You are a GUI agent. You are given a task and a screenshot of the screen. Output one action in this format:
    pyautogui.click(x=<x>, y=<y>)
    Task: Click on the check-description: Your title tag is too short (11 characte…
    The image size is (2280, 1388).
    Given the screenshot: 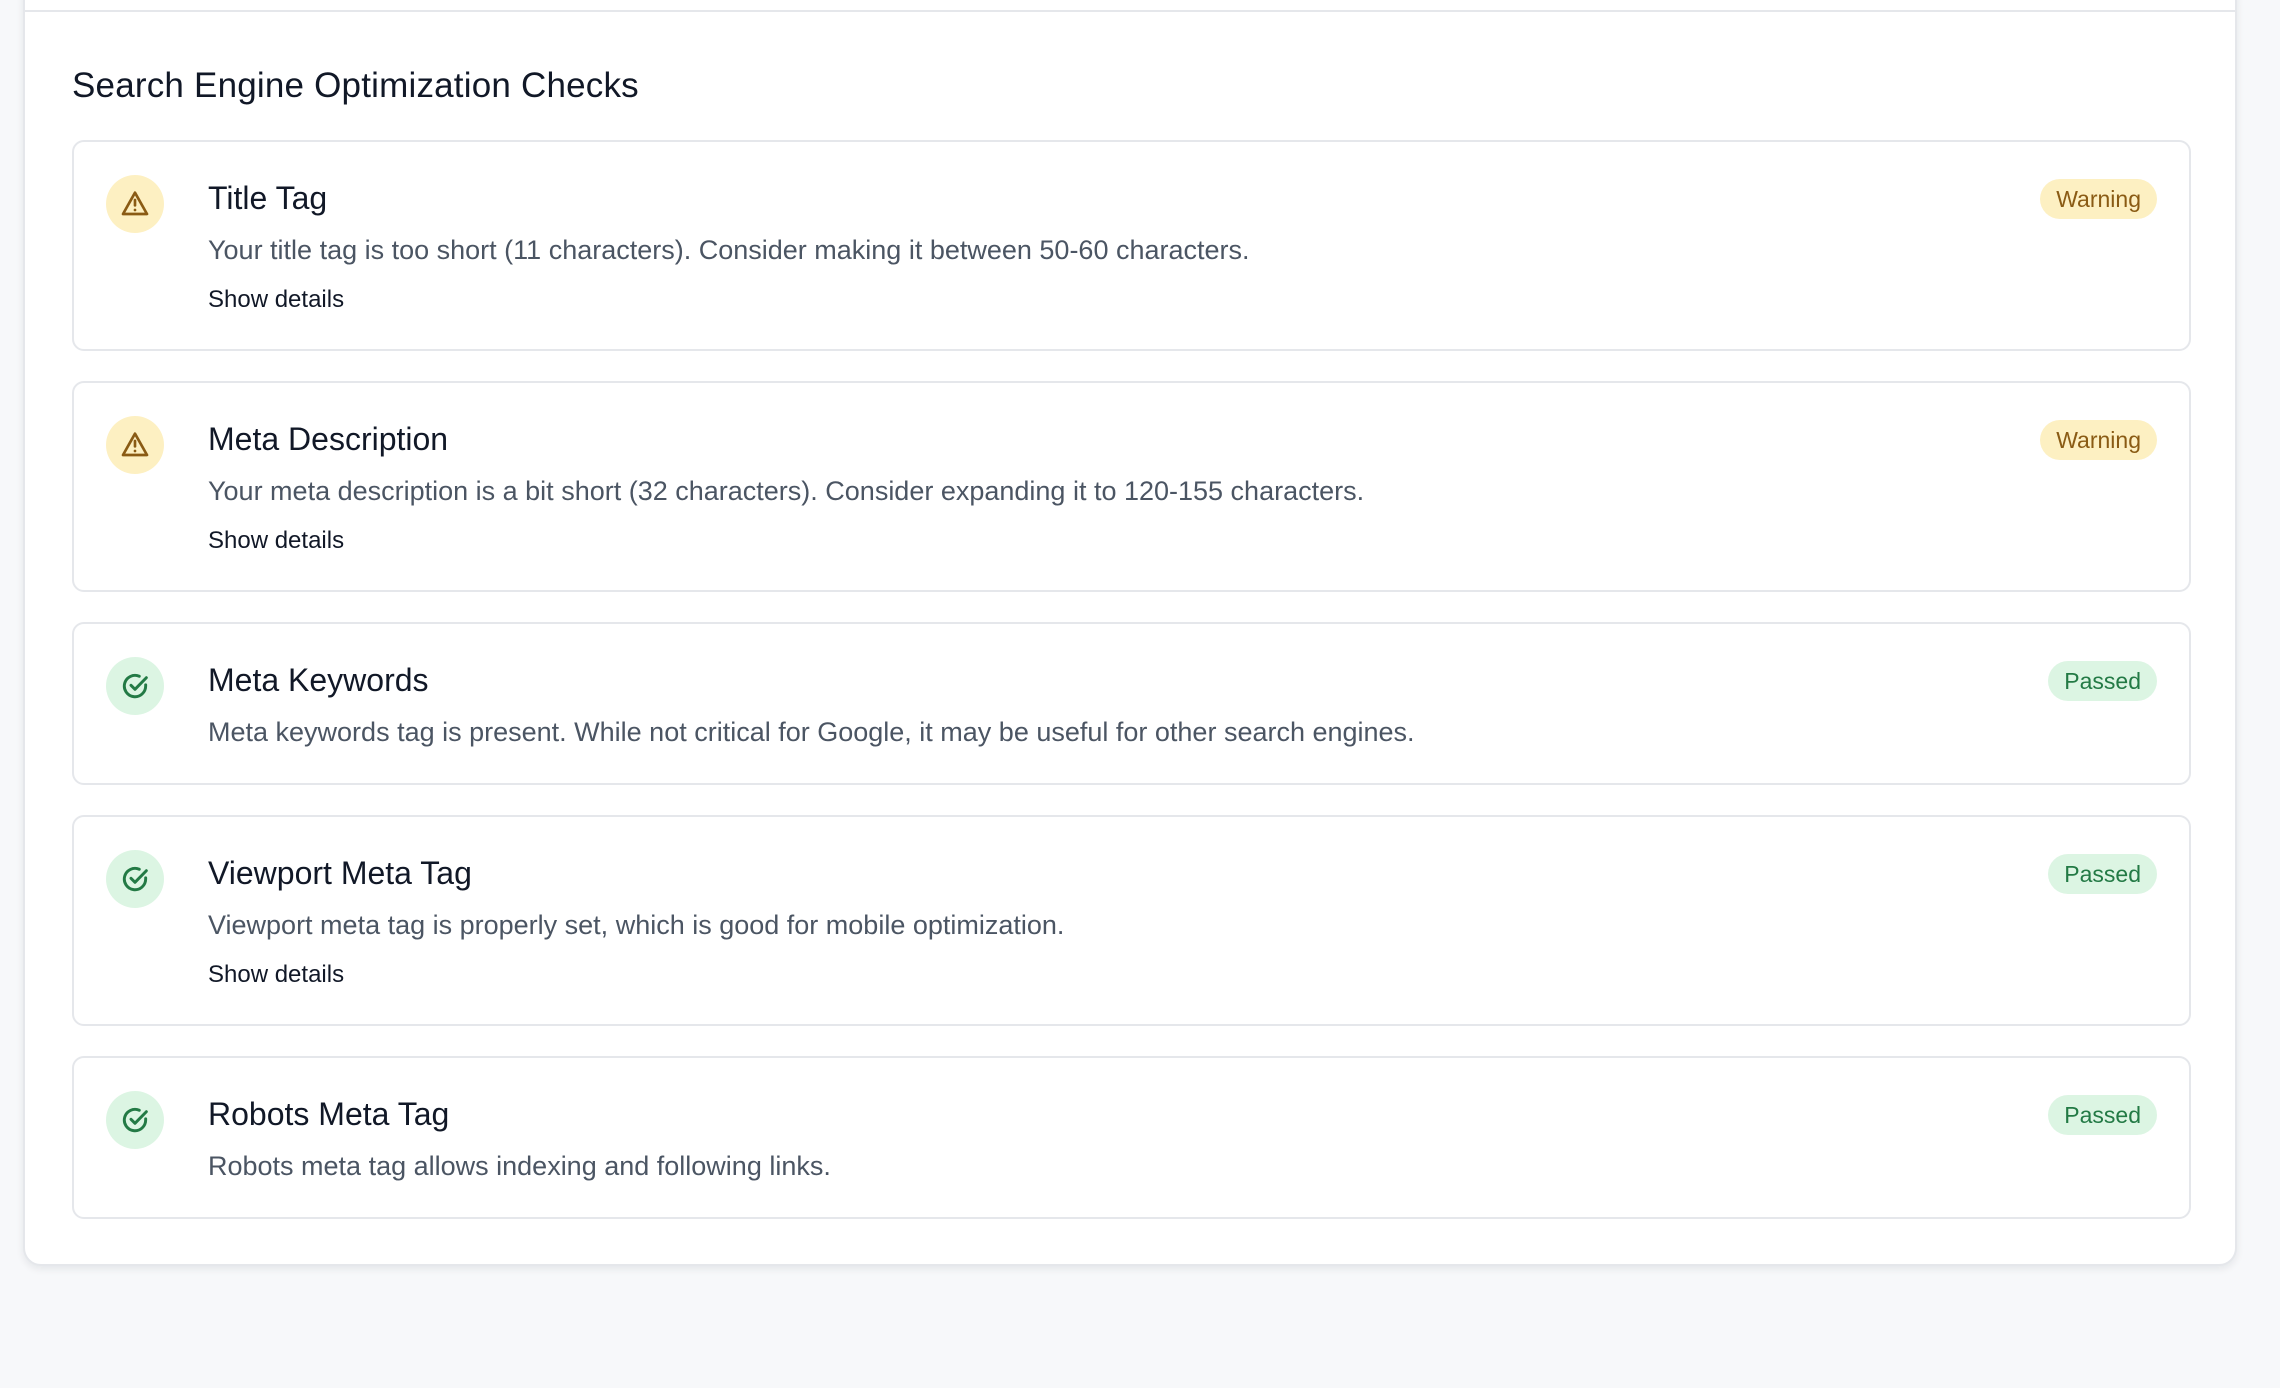 What is the action you would take?
    pyautogui.click(x=729, y=250)
    